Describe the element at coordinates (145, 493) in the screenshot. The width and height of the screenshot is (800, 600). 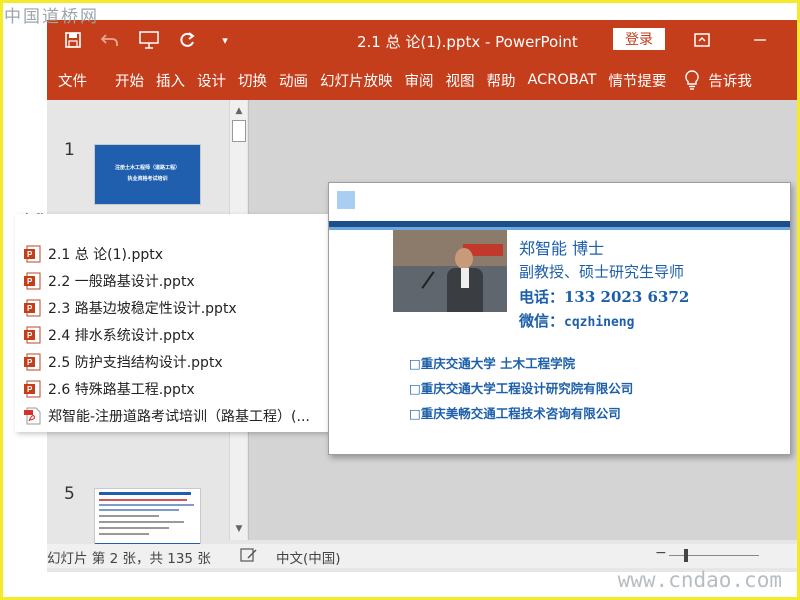
I see `thumbnail-heading-bar` at that location.